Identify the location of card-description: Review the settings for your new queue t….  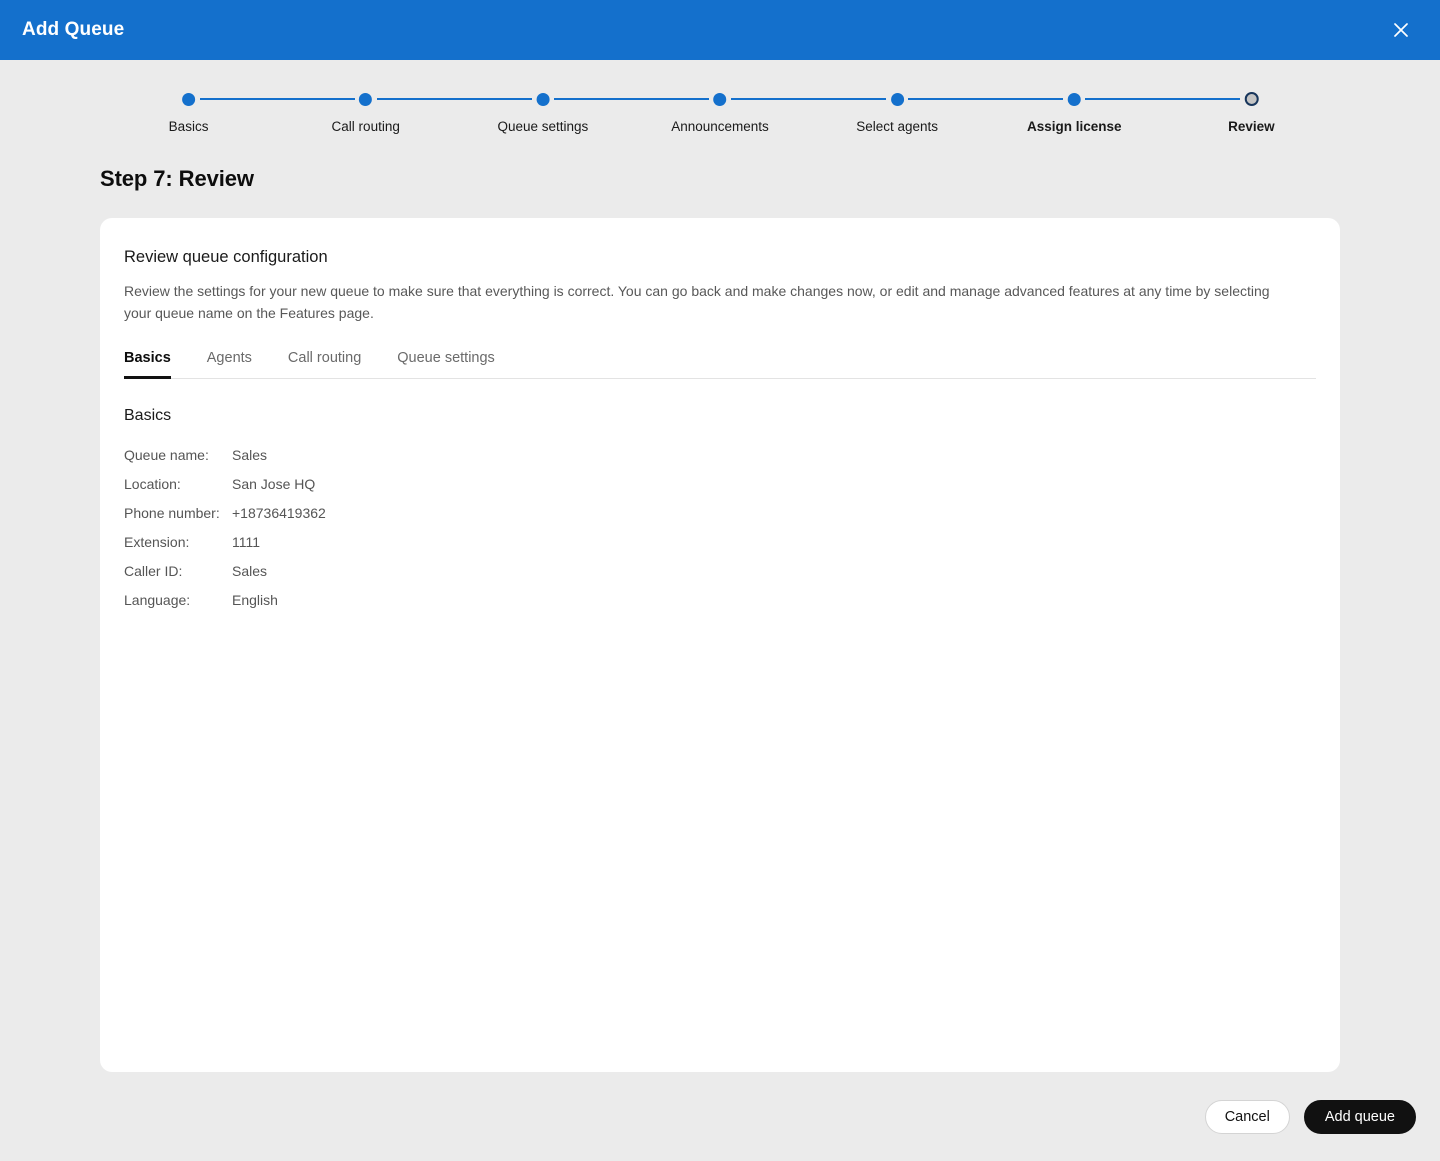
(697, 302).